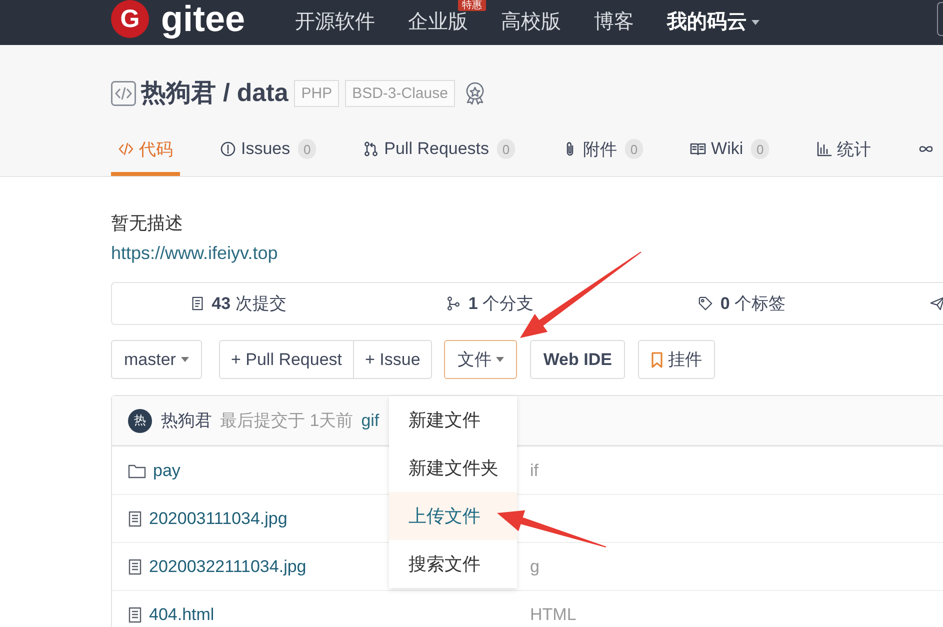 Image resolution: width=943 pixels, height=627 pixels. What do you see at coordinates (698, 149) in the screenshot?
I see `book-icon` at bounding box center [698, 149].